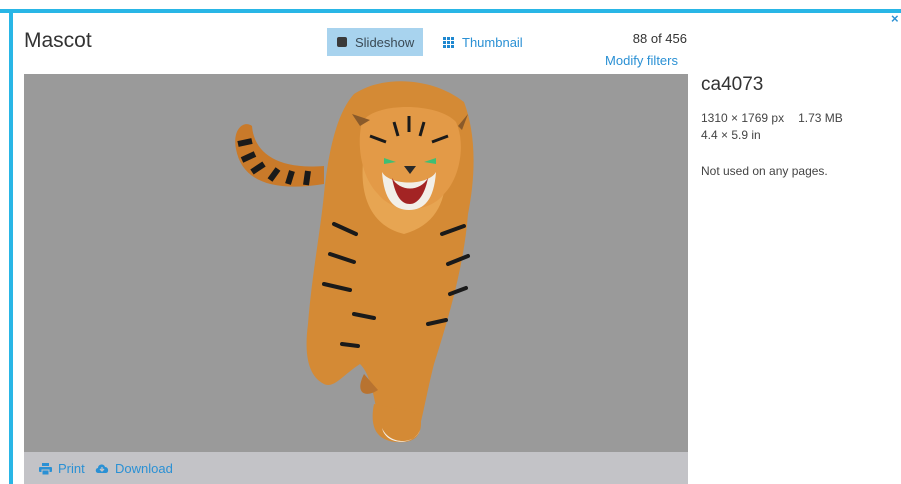  Describe the element at coordinates (102, 468) in the screenshot. I see `cloud-download-icon` at that location.